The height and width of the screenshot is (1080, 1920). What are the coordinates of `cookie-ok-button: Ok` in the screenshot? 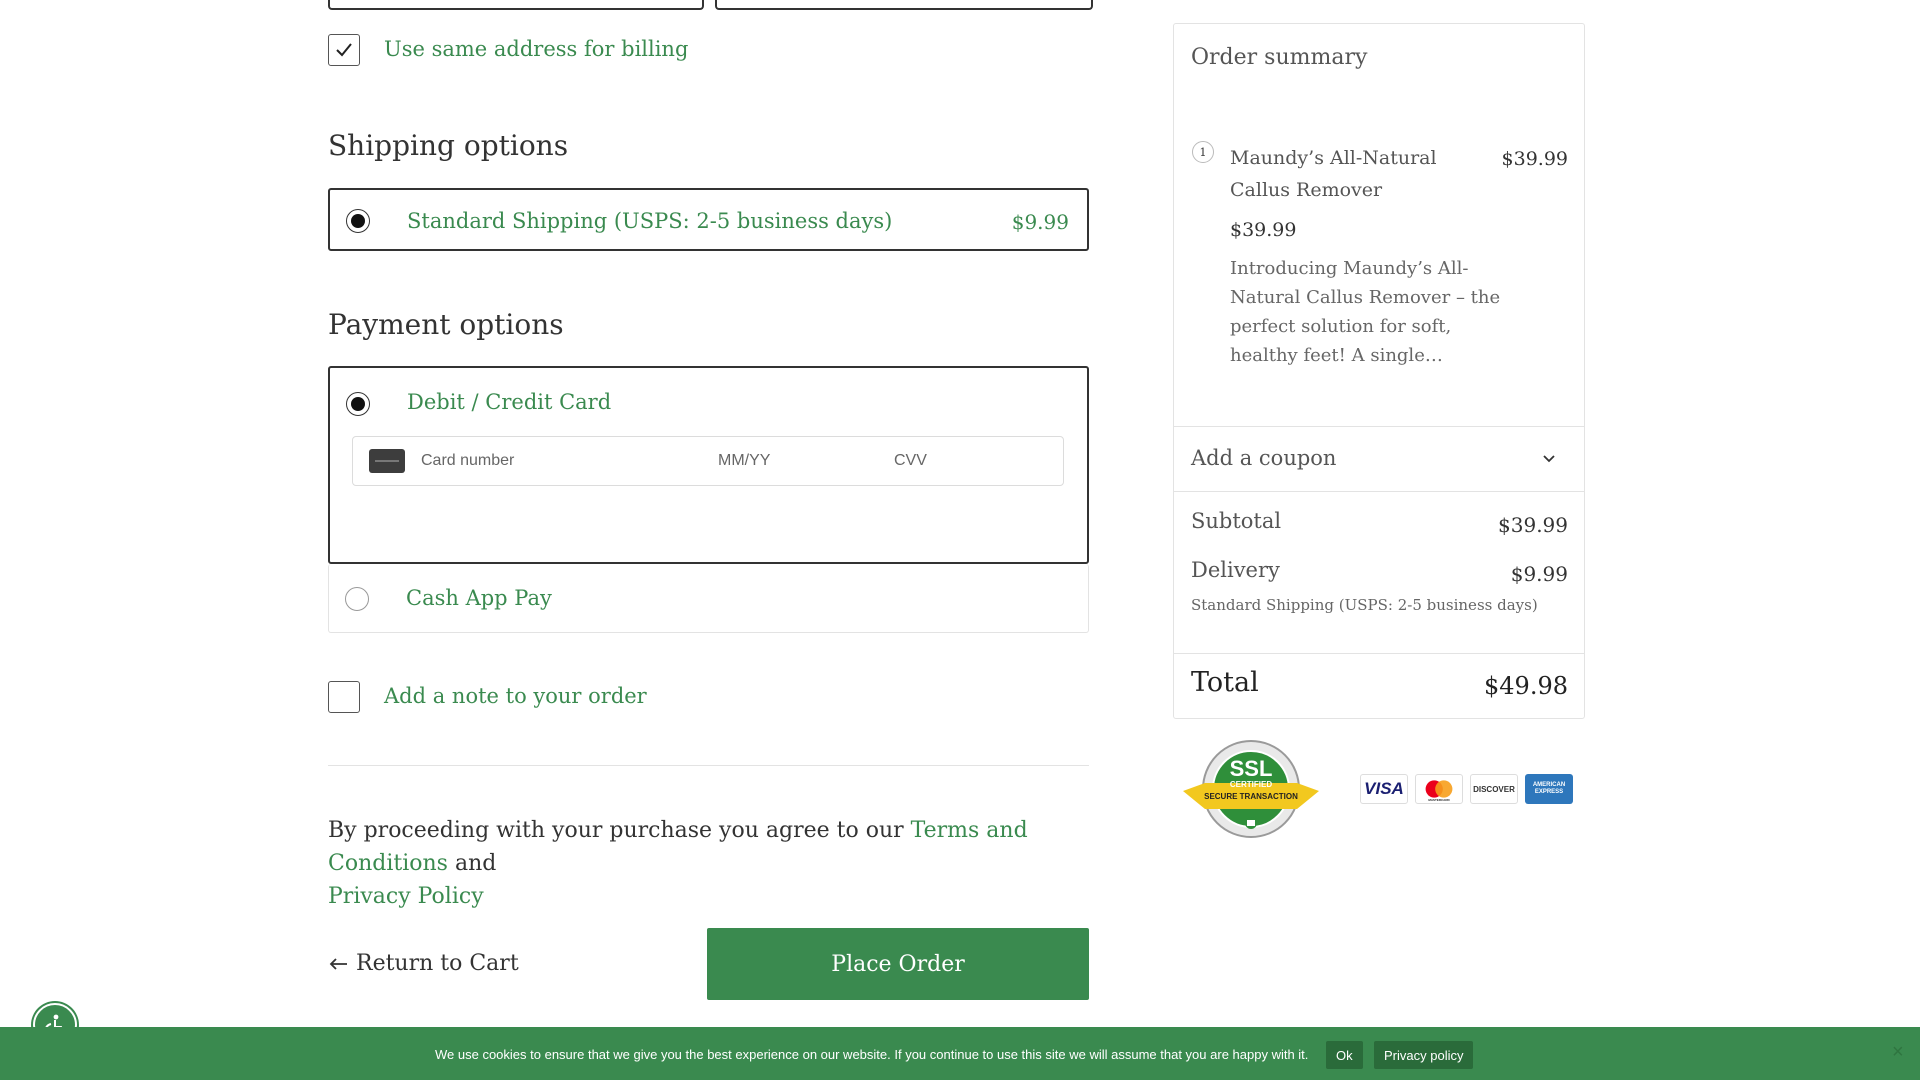 It's located at (1344, 1055).